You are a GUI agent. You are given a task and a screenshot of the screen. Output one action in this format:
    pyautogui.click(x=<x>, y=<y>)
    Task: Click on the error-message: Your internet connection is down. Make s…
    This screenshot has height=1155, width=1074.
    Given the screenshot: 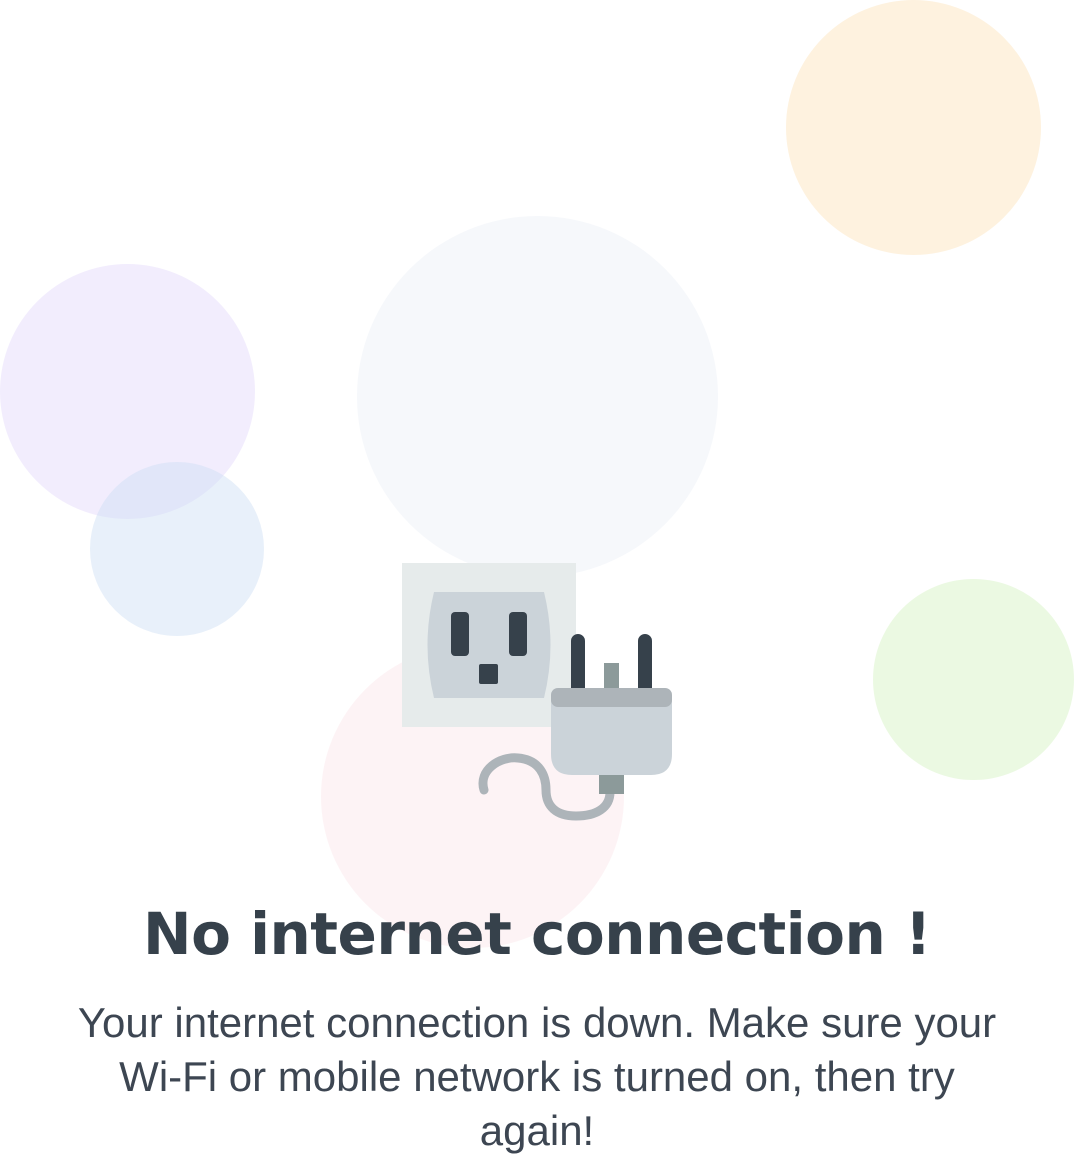 What is the action you would take?
    pyautogui.click(x=537, y=1076)
    